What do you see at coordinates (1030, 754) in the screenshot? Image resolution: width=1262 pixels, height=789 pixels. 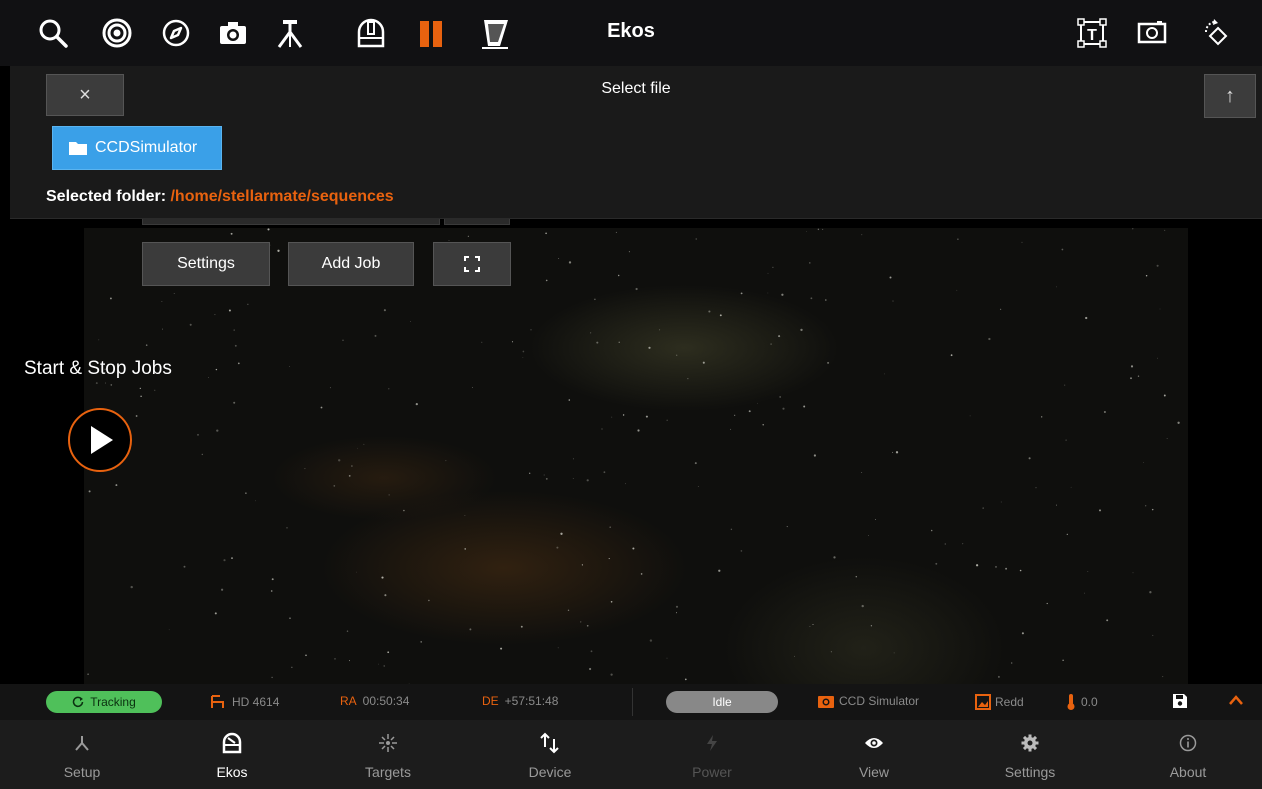 I see `nav-settings: Settings` at bounding box center [1030, 754].